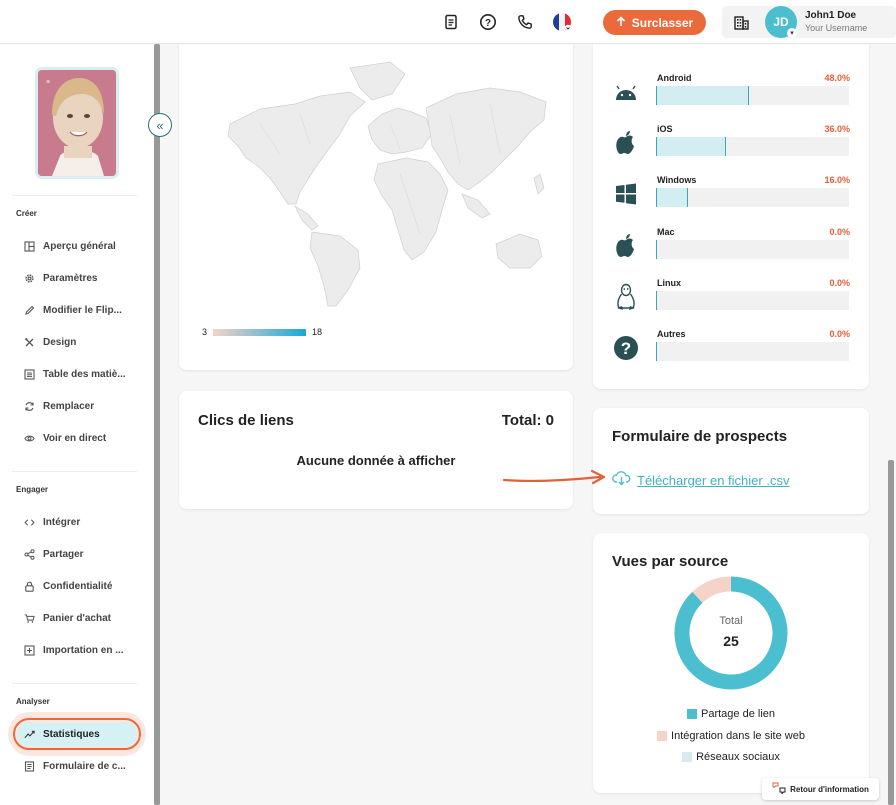  I want to click on feedback-button: Retour d'information, so click(820, 789).